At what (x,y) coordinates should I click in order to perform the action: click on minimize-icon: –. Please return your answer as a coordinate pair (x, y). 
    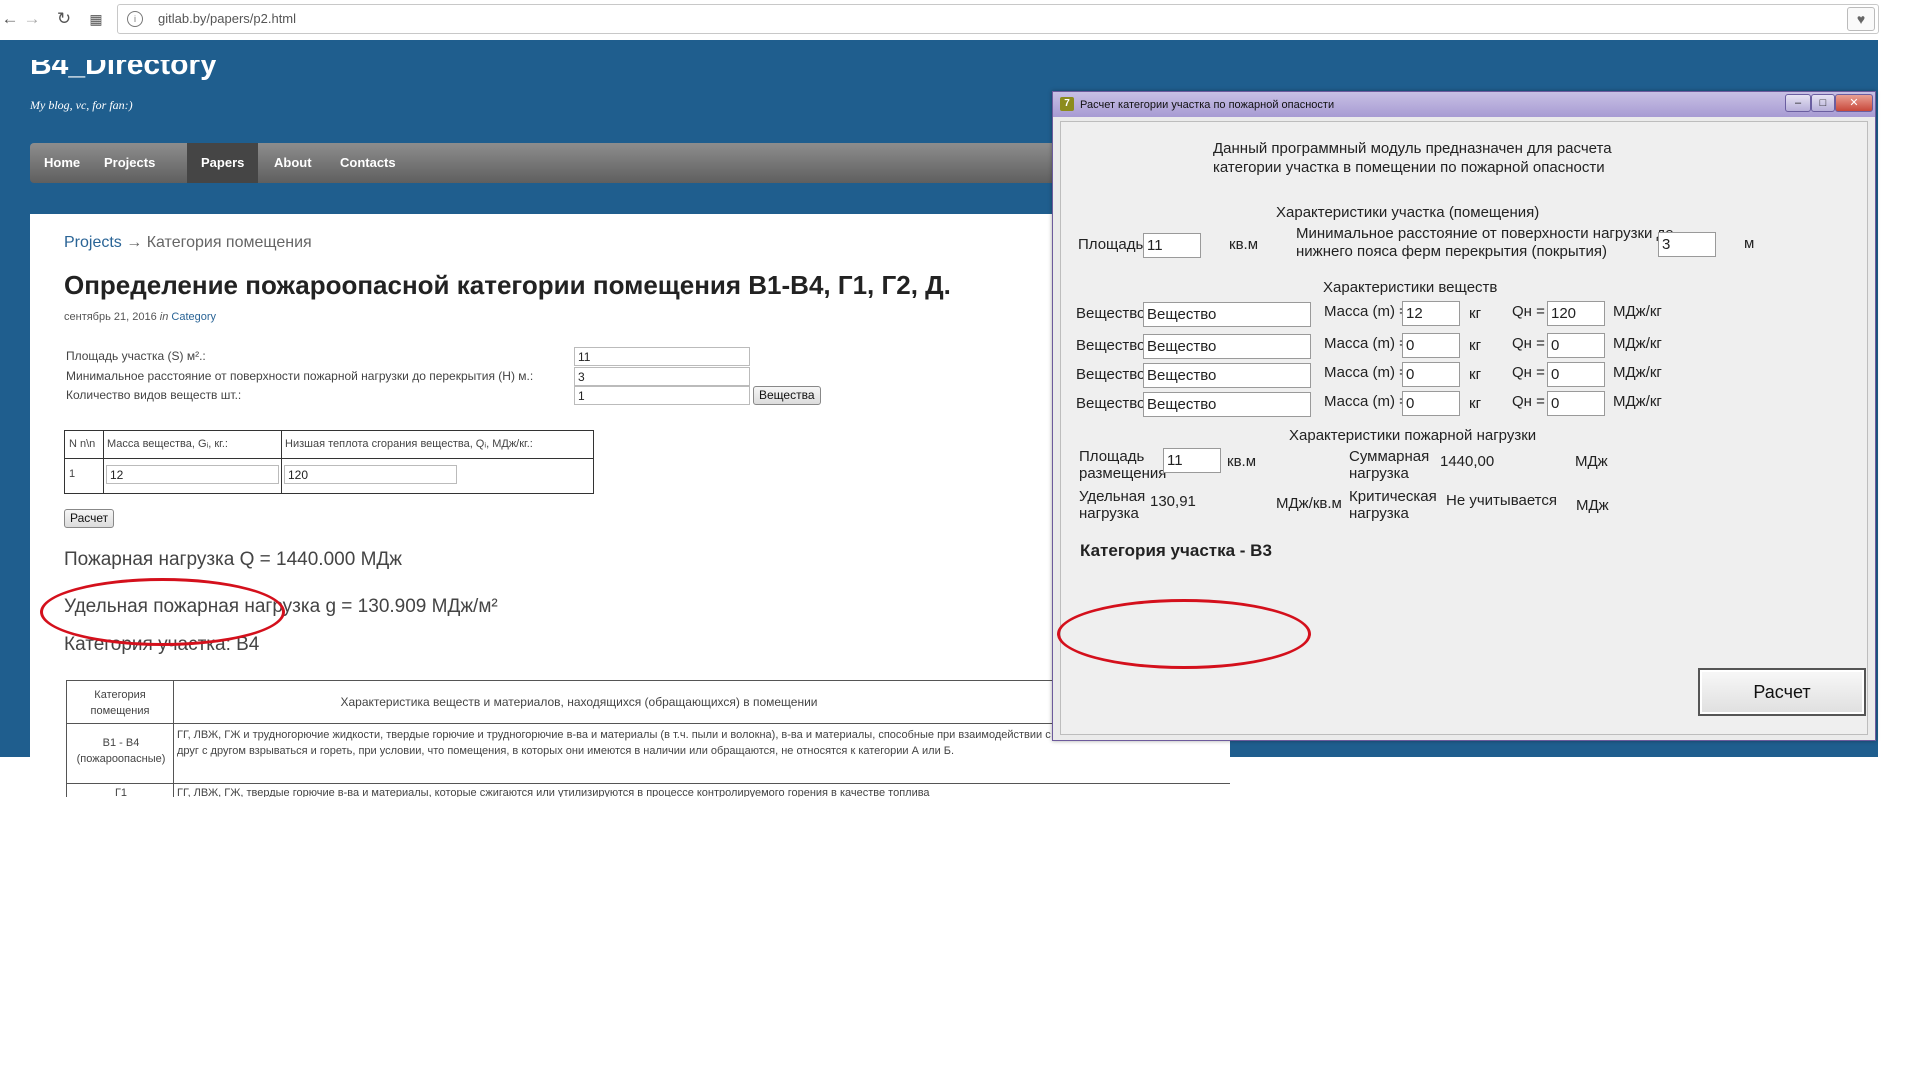
    Looking at the image, I should click on (1798, 103).